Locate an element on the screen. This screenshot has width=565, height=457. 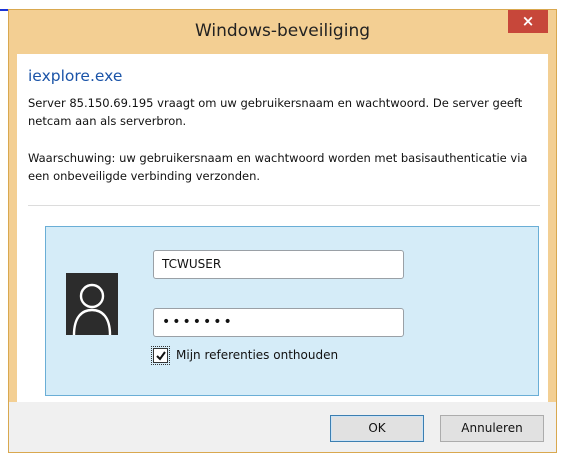
cancel-button: Annuleren is located at coordinates (492, 428).